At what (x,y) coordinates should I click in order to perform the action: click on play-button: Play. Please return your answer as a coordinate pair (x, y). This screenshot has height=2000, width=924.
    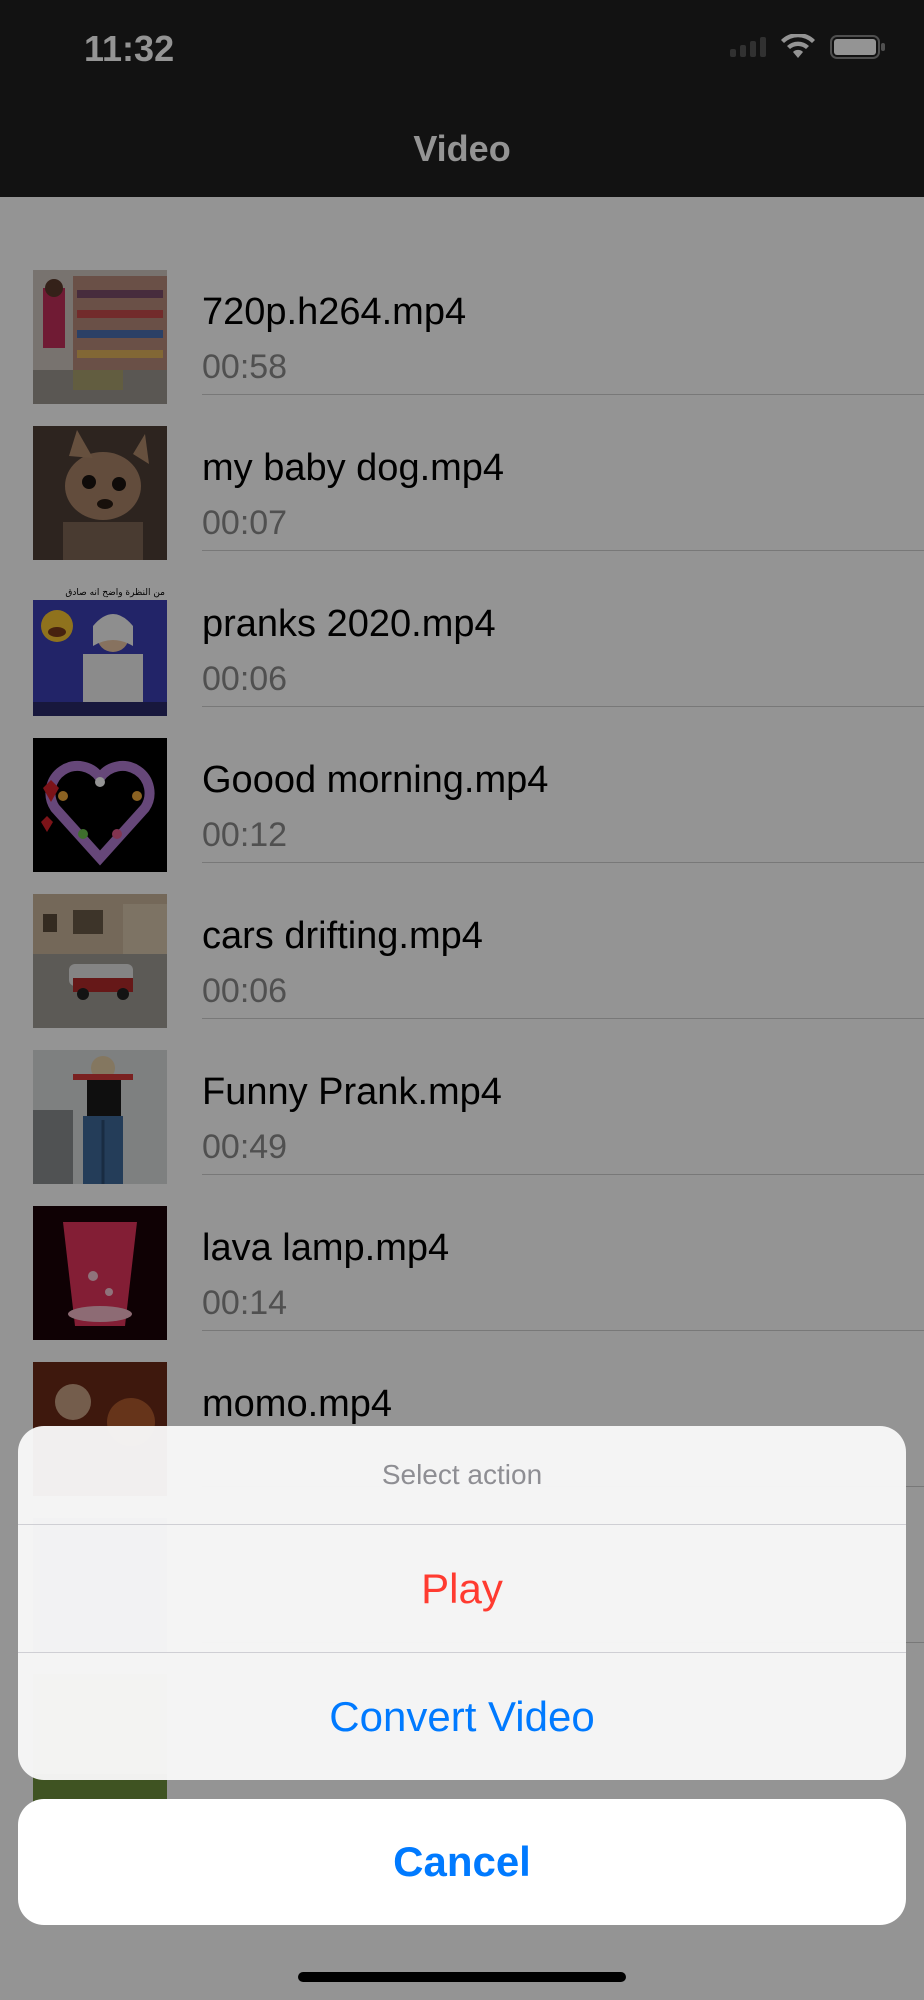
    Looking at the image, I should click on (462, 1589).